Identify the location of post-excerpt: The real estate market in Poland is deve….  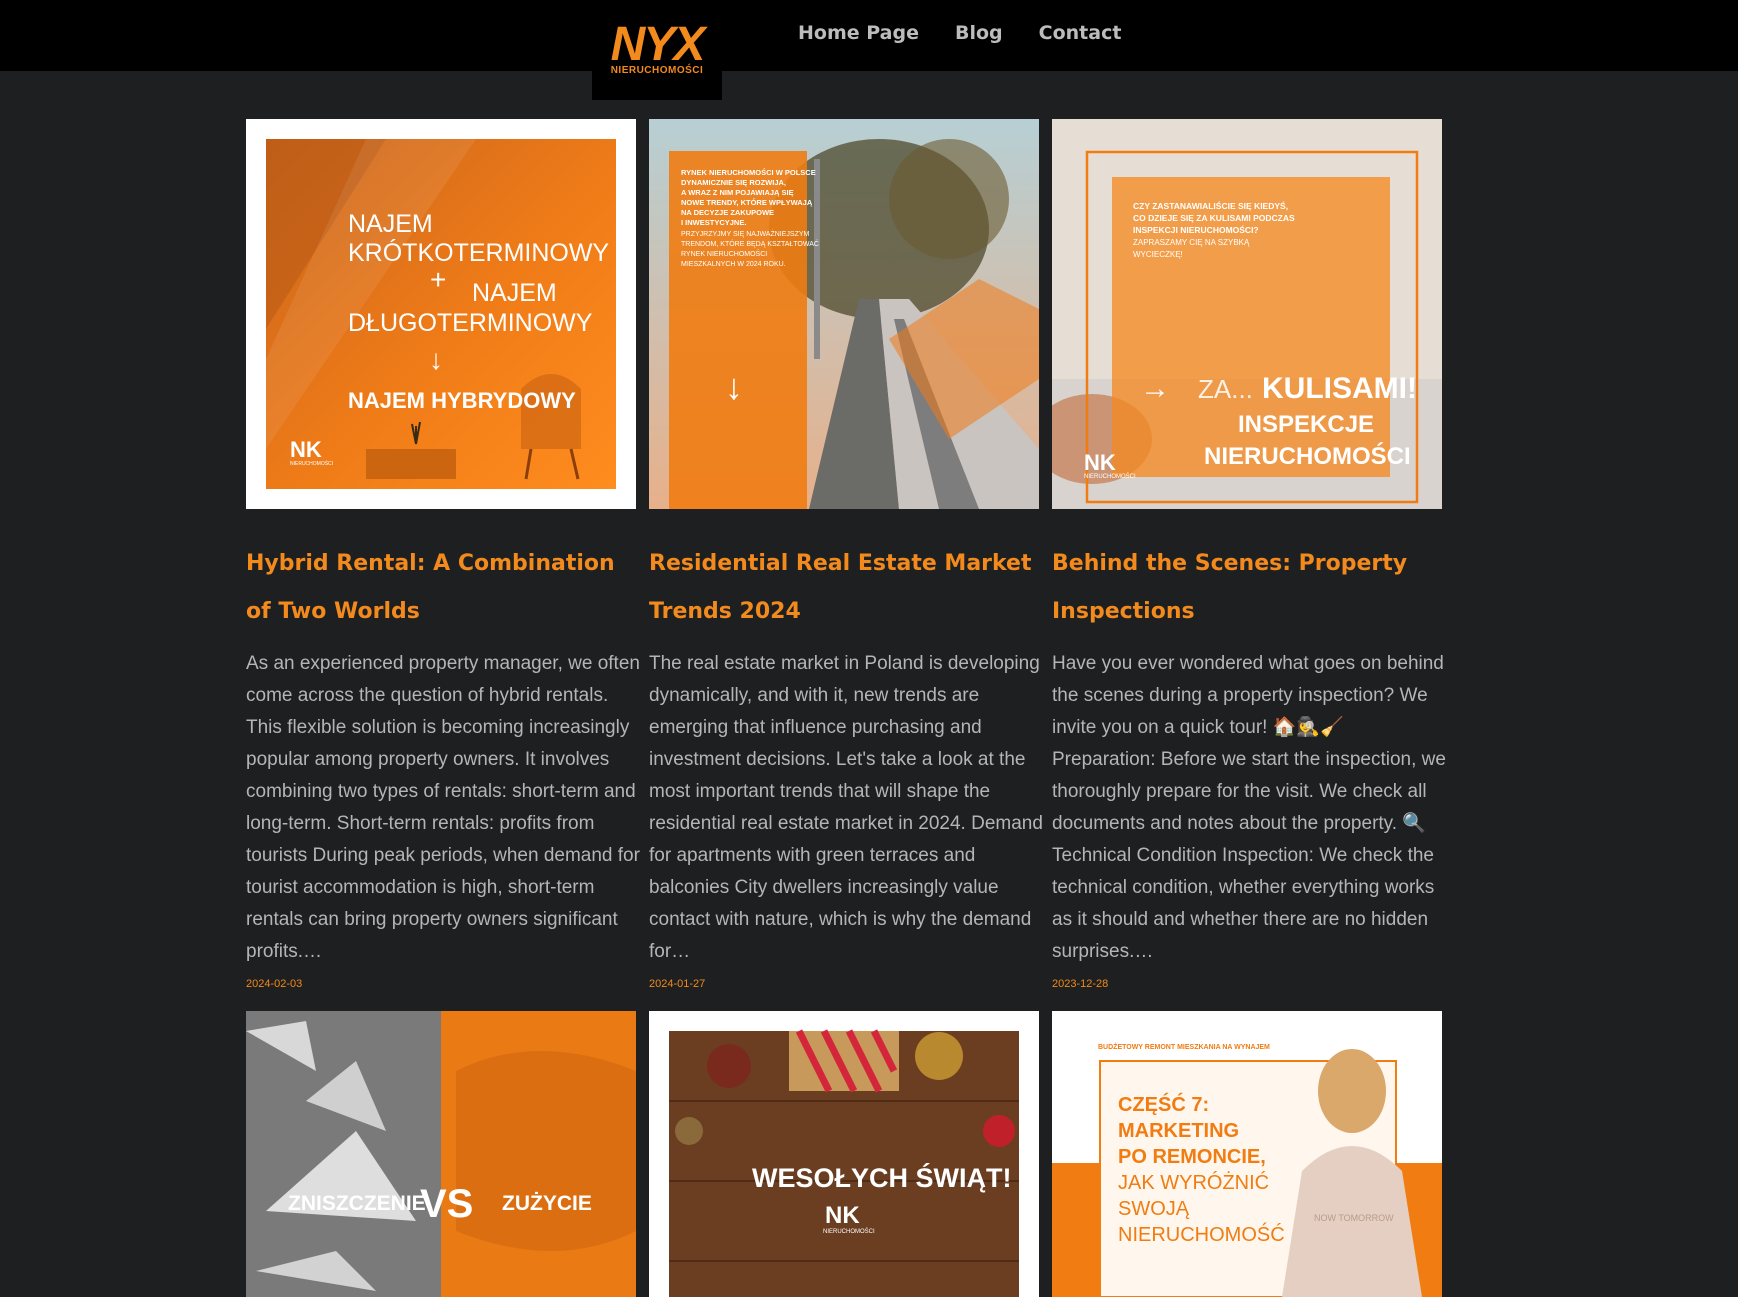
(846, 807).